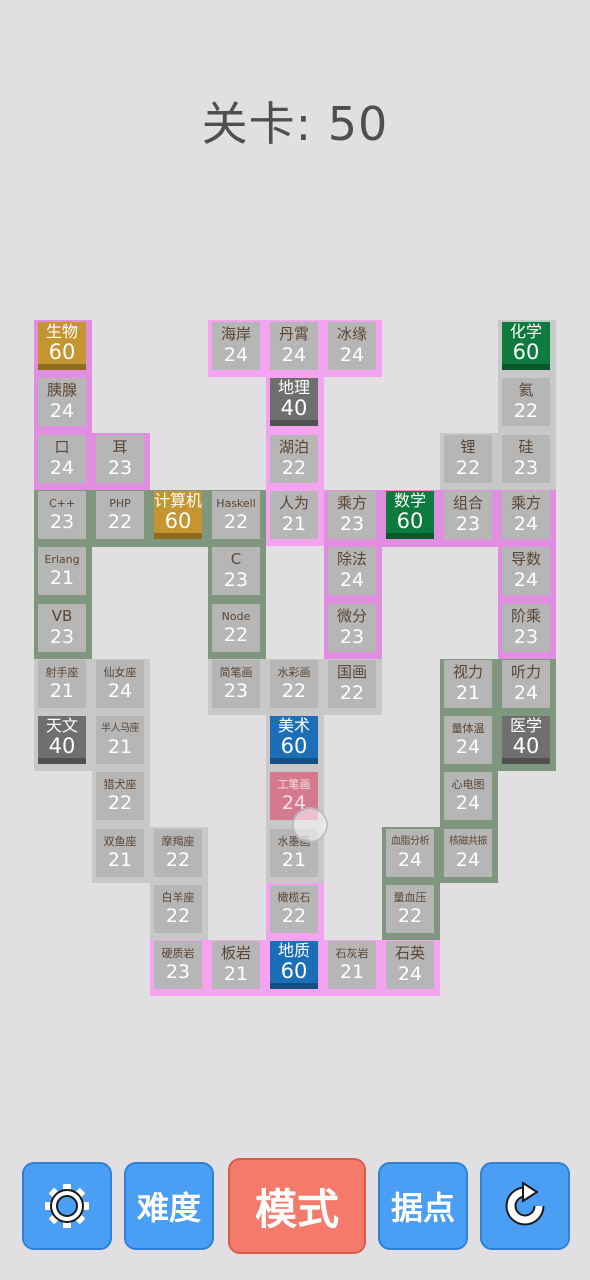 The width and height of the screenshot is (590, 1280). What do you see at coordinates (410, 853) in the screenshot?
I see `word-tile: 血脂分析 24` at bounding box center [410, 853].